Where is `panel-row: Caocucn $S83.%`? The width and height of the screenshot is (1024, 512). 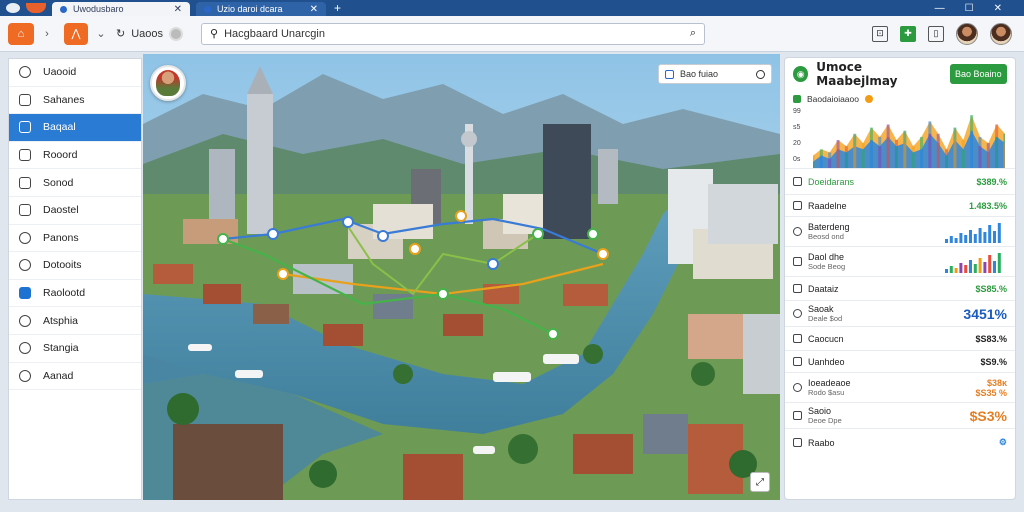 panel-row: Caocucn $S83.% is located at coordinates (900, 338).